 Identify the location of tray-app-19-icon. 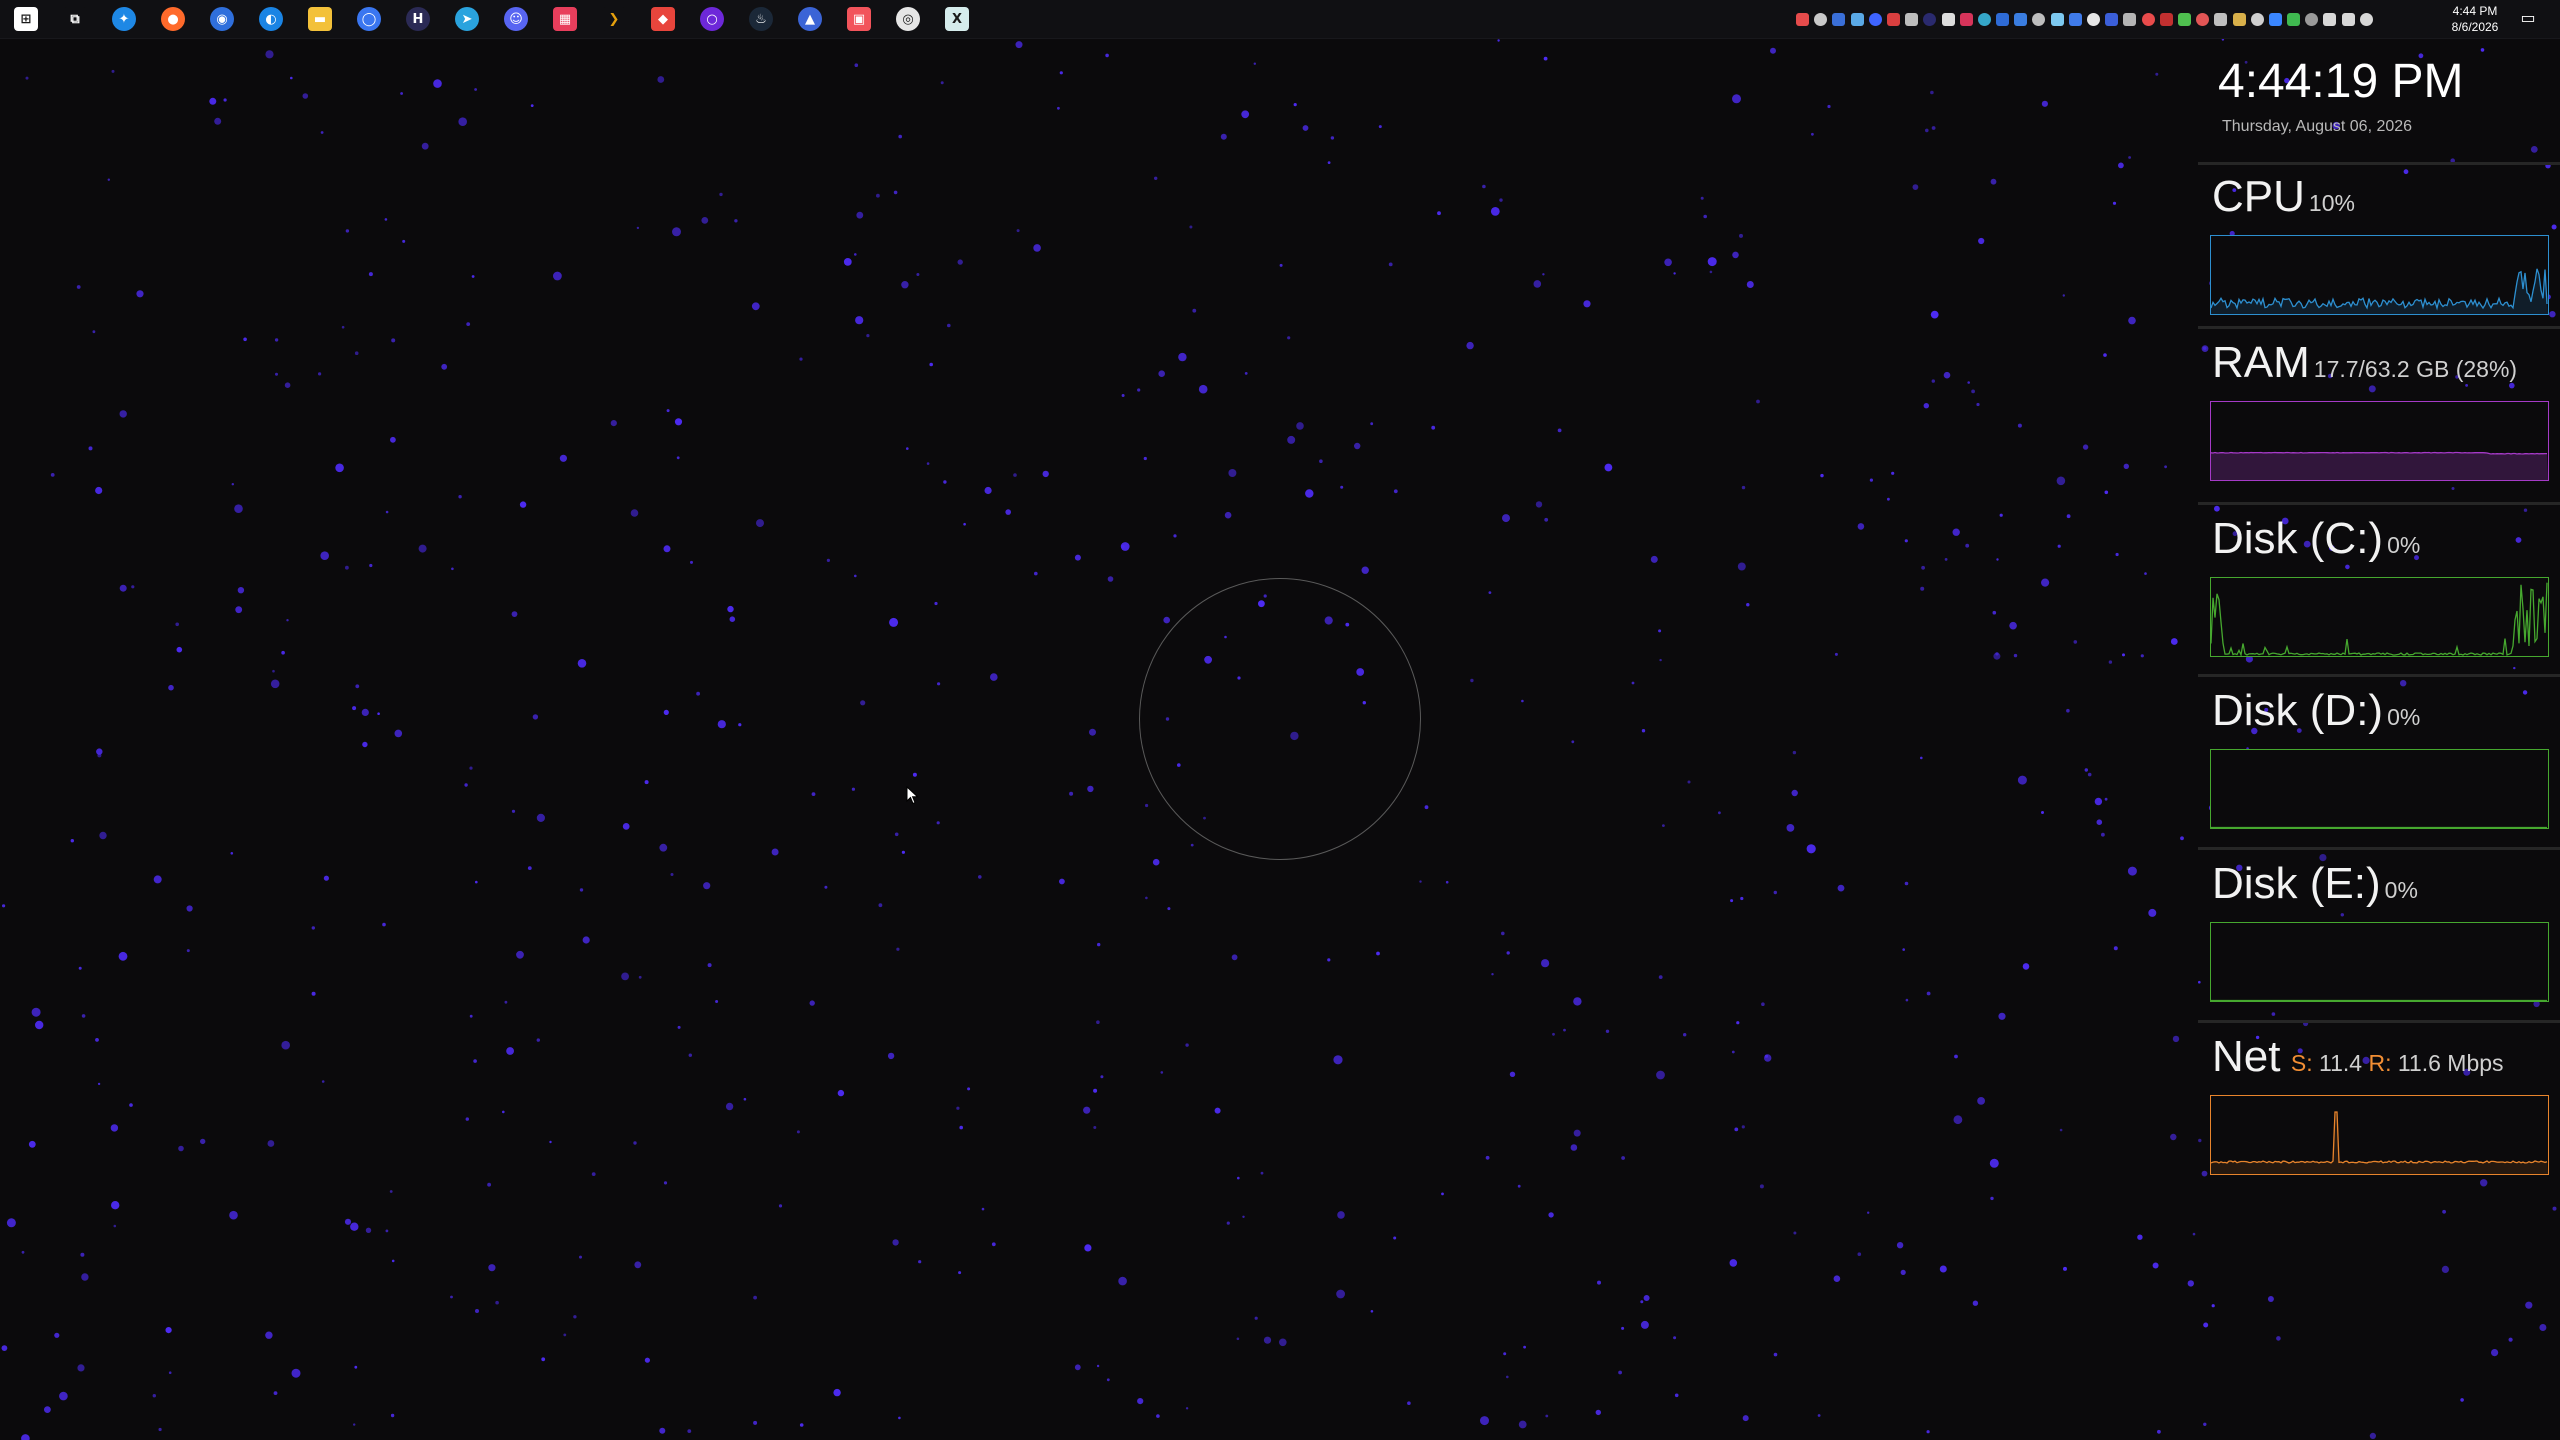
(2166, 19).